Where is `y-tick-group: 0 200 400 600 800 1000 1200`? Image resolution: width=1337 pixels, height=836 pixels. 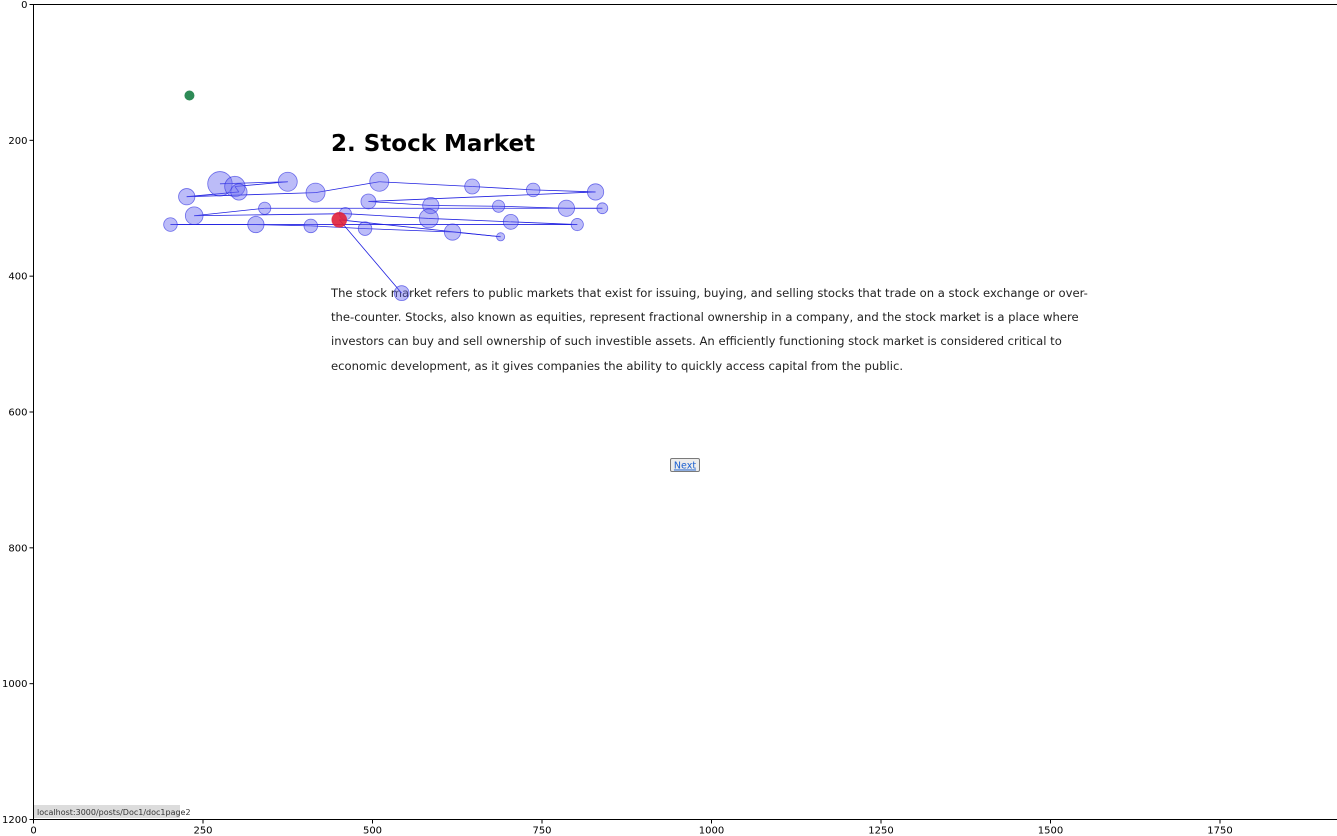
y-tick-group: 0 200 400 600 800 1000 1200 is located at coordinates (18, 413).